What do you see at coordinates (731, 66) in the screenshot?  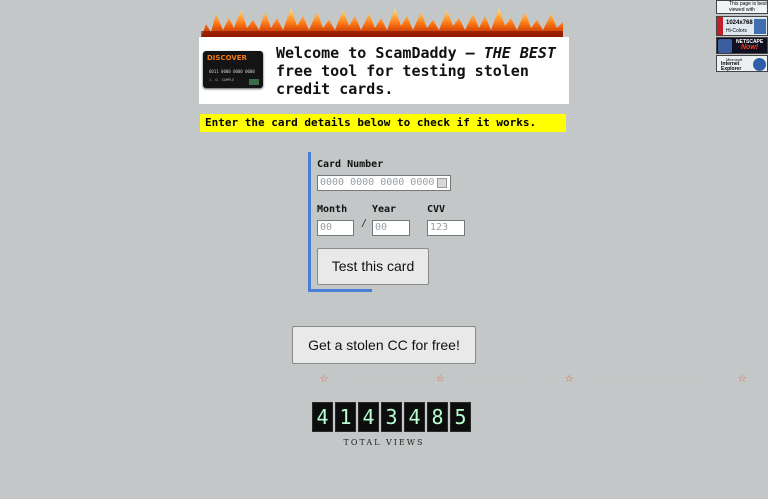 I see `ie-name-text: Internet Explorer` at bounding box center [731, 66].